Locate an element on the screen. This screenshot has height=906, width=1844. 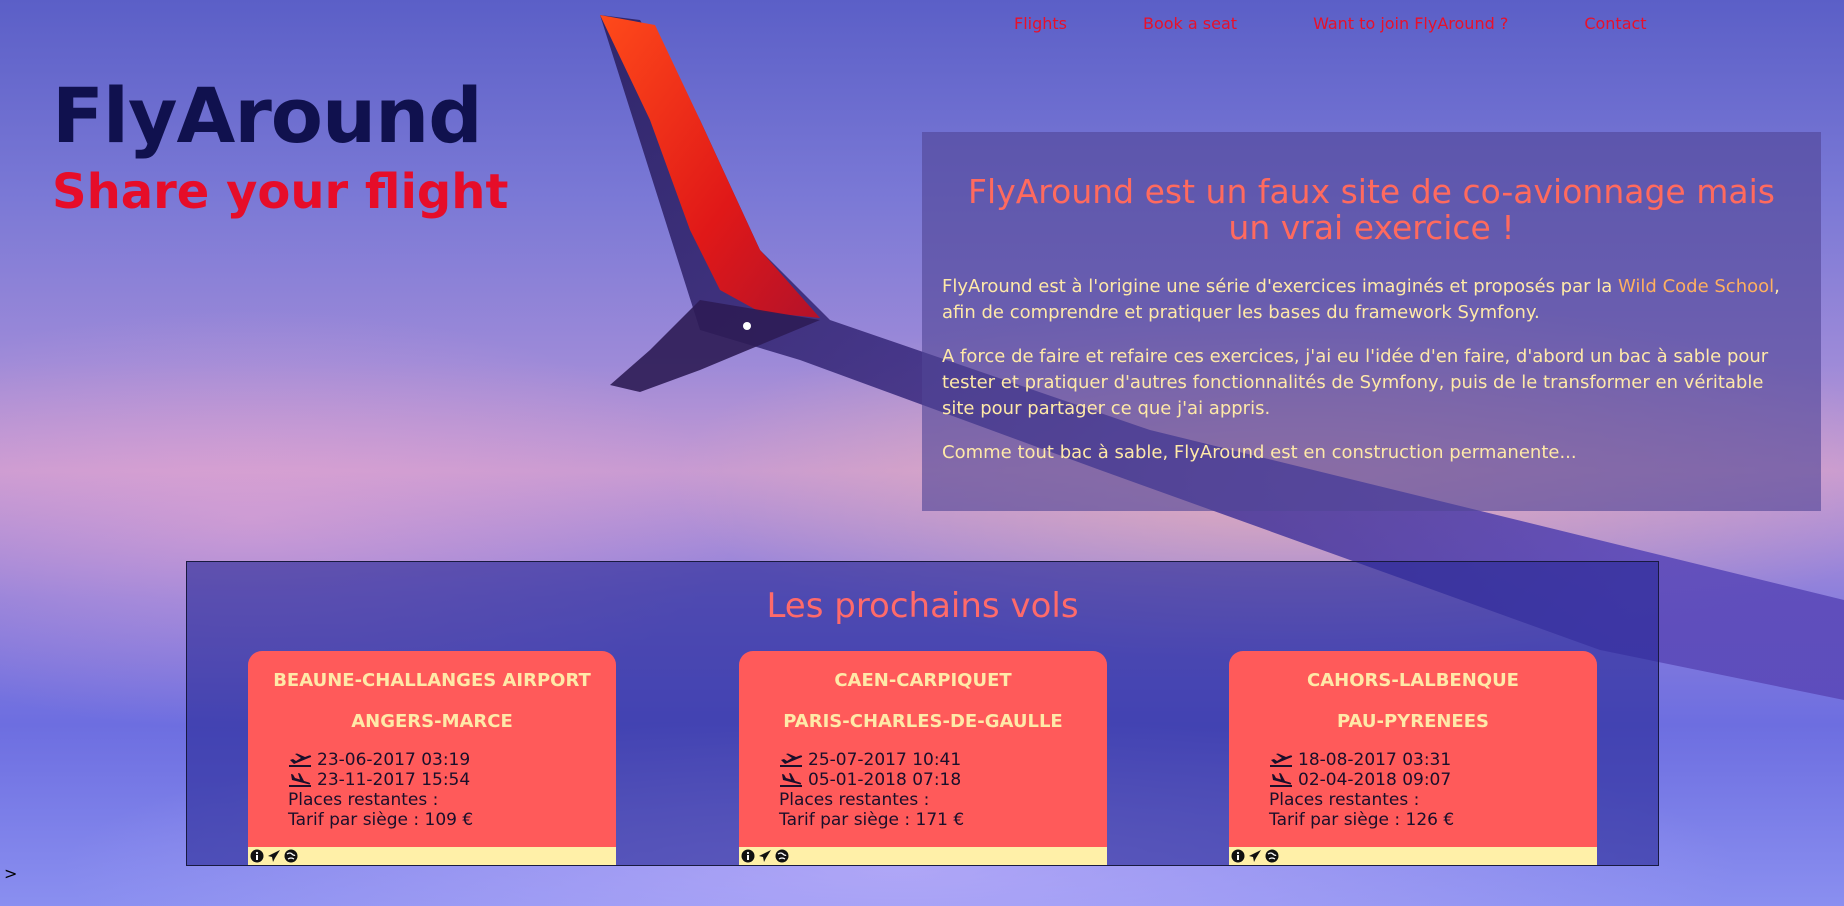
takeoff-time: 25-07-2017 10:41 is located at coordinates (885, 760).